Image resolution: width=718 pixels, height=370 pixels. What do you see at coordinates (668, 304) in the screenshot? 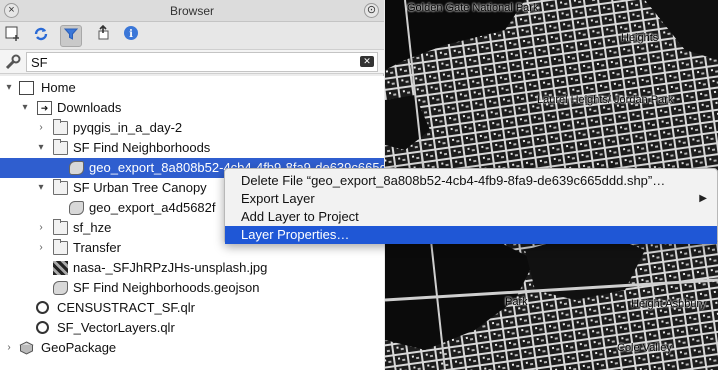
I see `map-label: Height Ashbury` at bounding box center [668, 304].